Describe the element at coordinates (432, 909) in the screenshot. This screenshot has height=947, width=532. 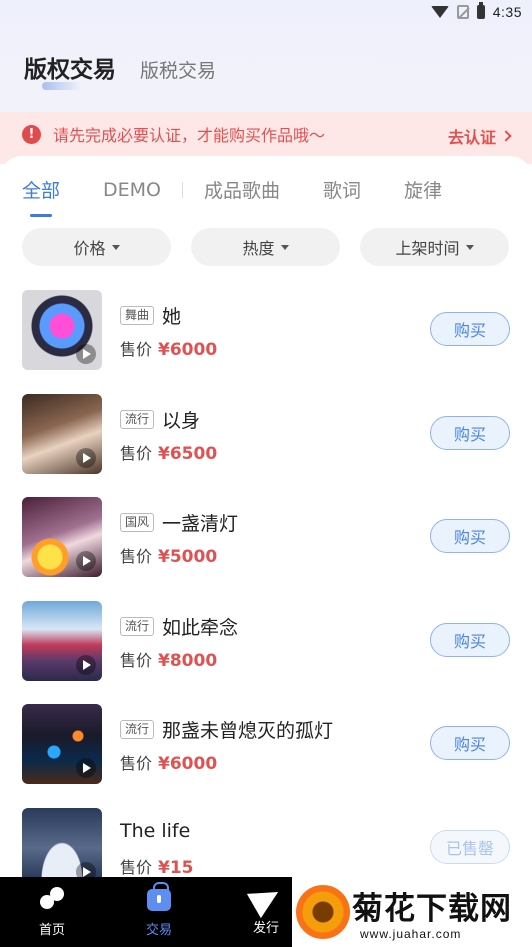
I see `watermark-title: 菊花下载网` at that location.